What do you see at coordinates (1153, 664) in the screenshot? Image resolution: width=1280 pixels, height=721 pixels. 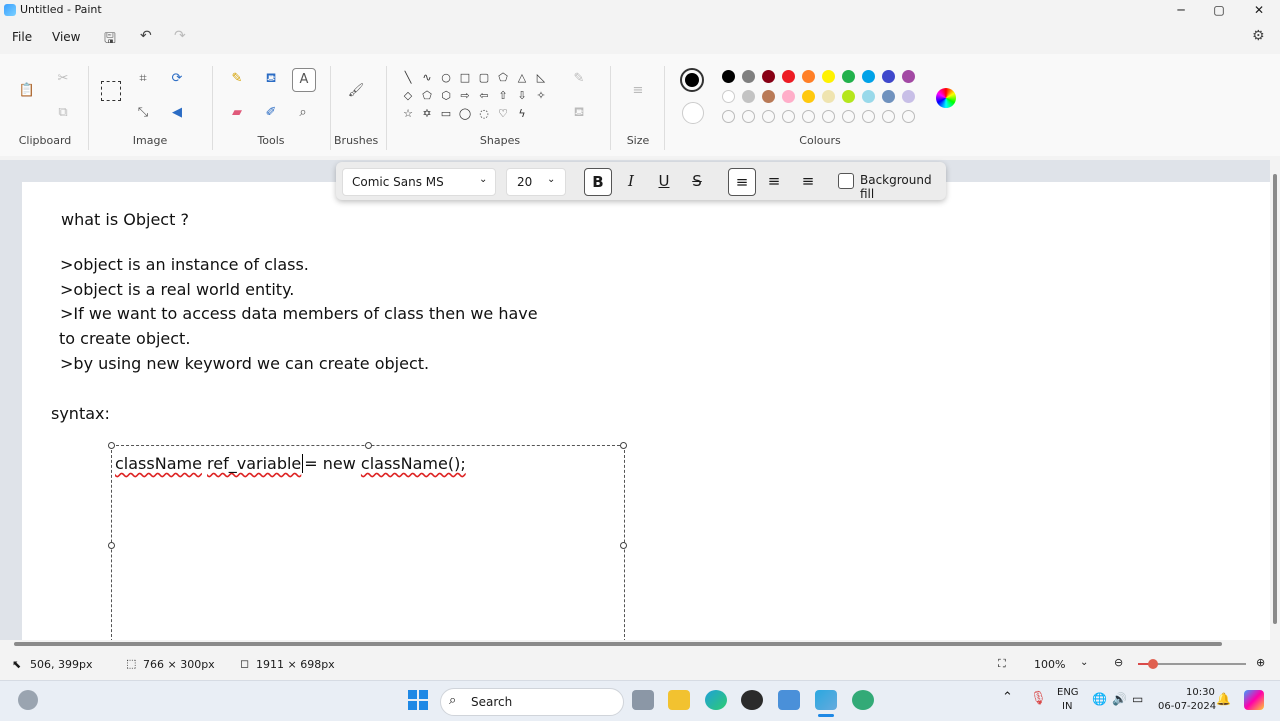 I see `zoom-slider-thumb` at bounding box center [1153, 664].